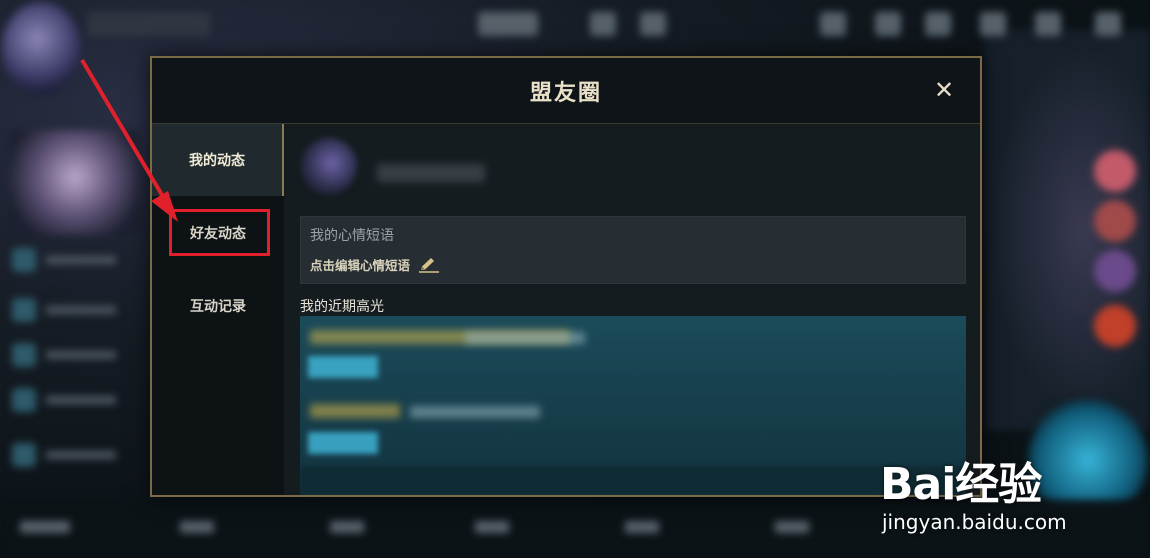  I want to click on watermark-brand: Bai经验, so click(961, 484).